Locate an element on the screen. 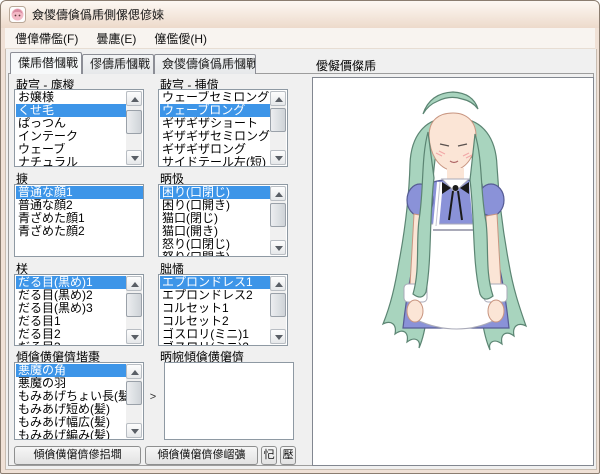 The height and width of the screenshot is (474, 600). equipped-accessories-listbox is located at coordinates (229, 401).